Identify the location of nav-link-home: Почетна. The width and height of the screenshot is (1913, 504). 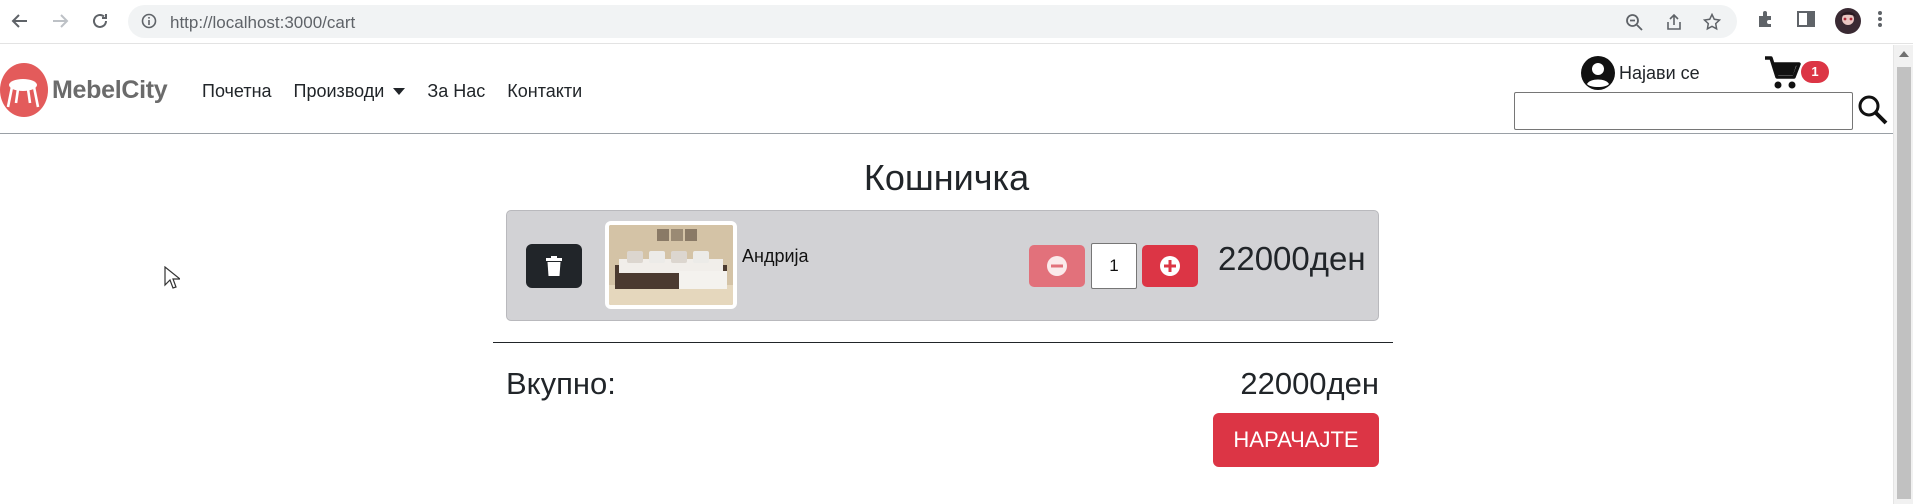
(237, 91).